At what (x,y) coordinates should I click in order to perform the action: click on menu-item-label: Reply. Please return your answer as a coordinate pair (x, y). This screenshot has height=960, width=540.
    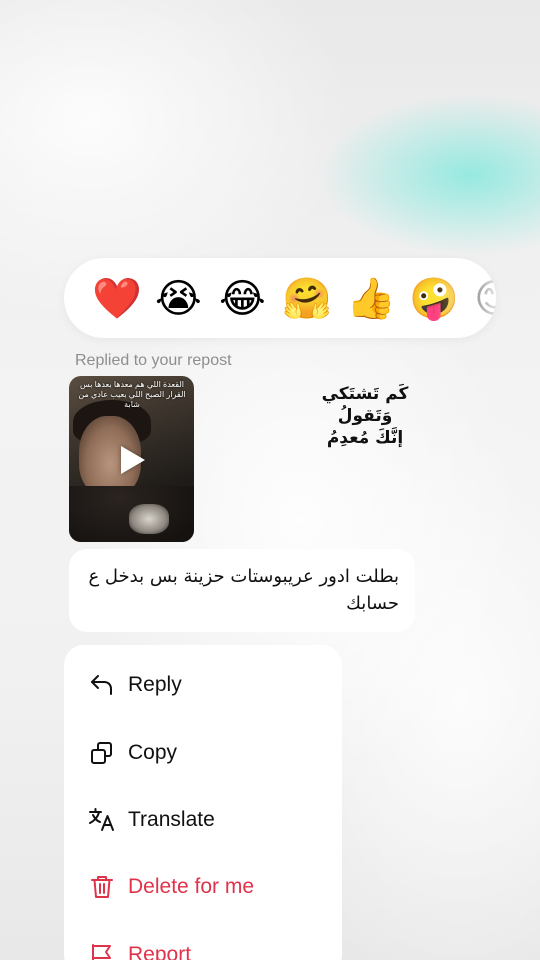
    Looking at the image, I should click on (155, 684).